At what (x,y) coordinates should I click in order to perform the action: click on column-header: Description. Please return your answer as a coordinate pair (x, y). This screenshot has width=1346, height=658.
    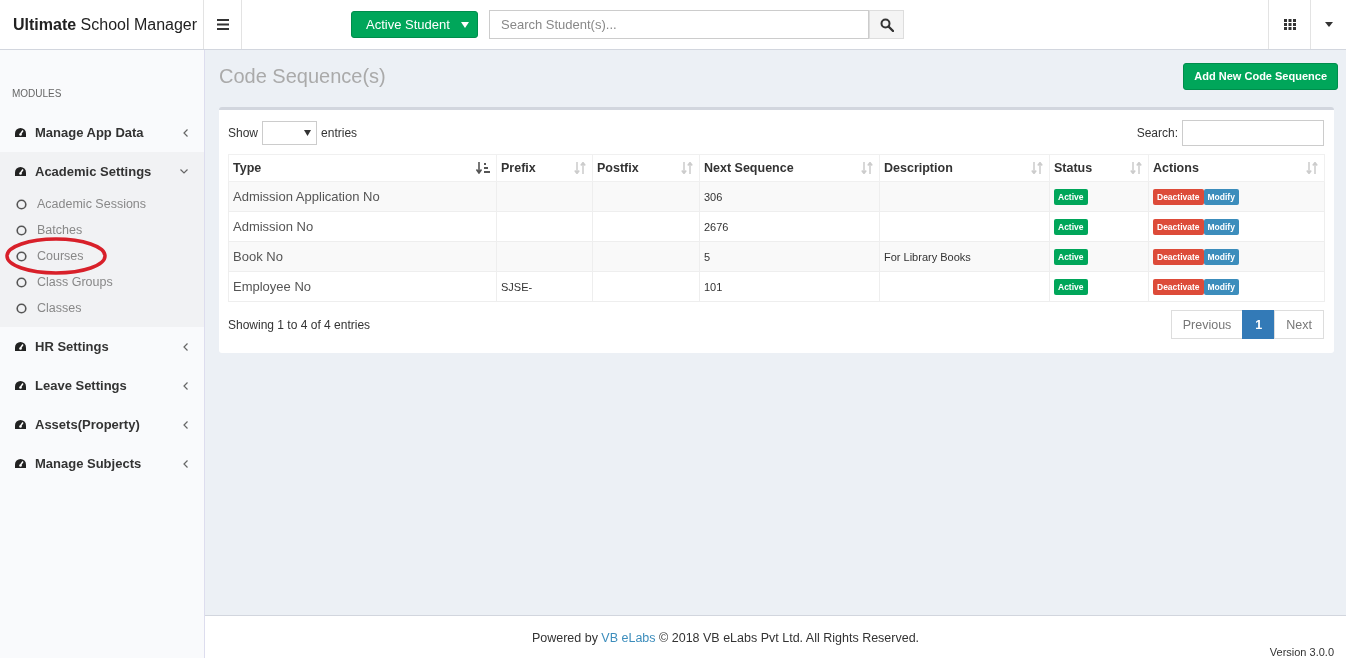
    Looking at the image, I should click on (964, 168).